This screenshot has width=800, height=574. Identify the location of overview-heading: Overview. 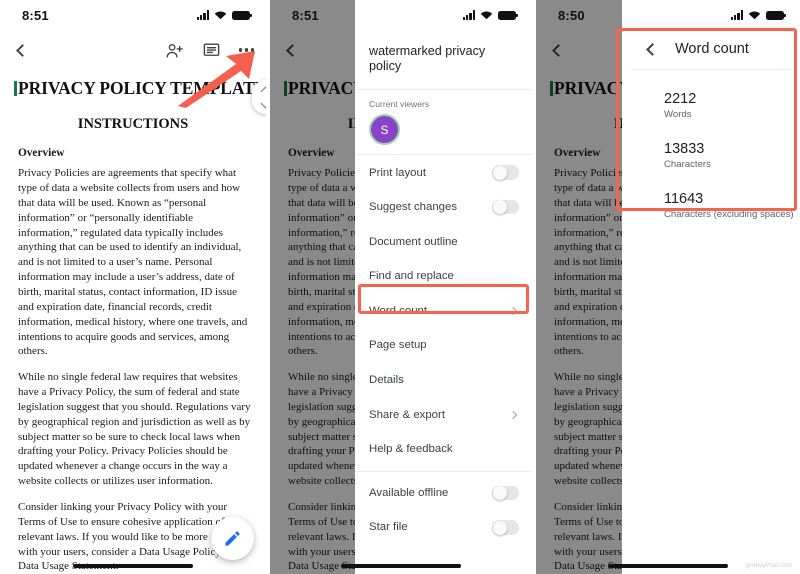
(41, 153).